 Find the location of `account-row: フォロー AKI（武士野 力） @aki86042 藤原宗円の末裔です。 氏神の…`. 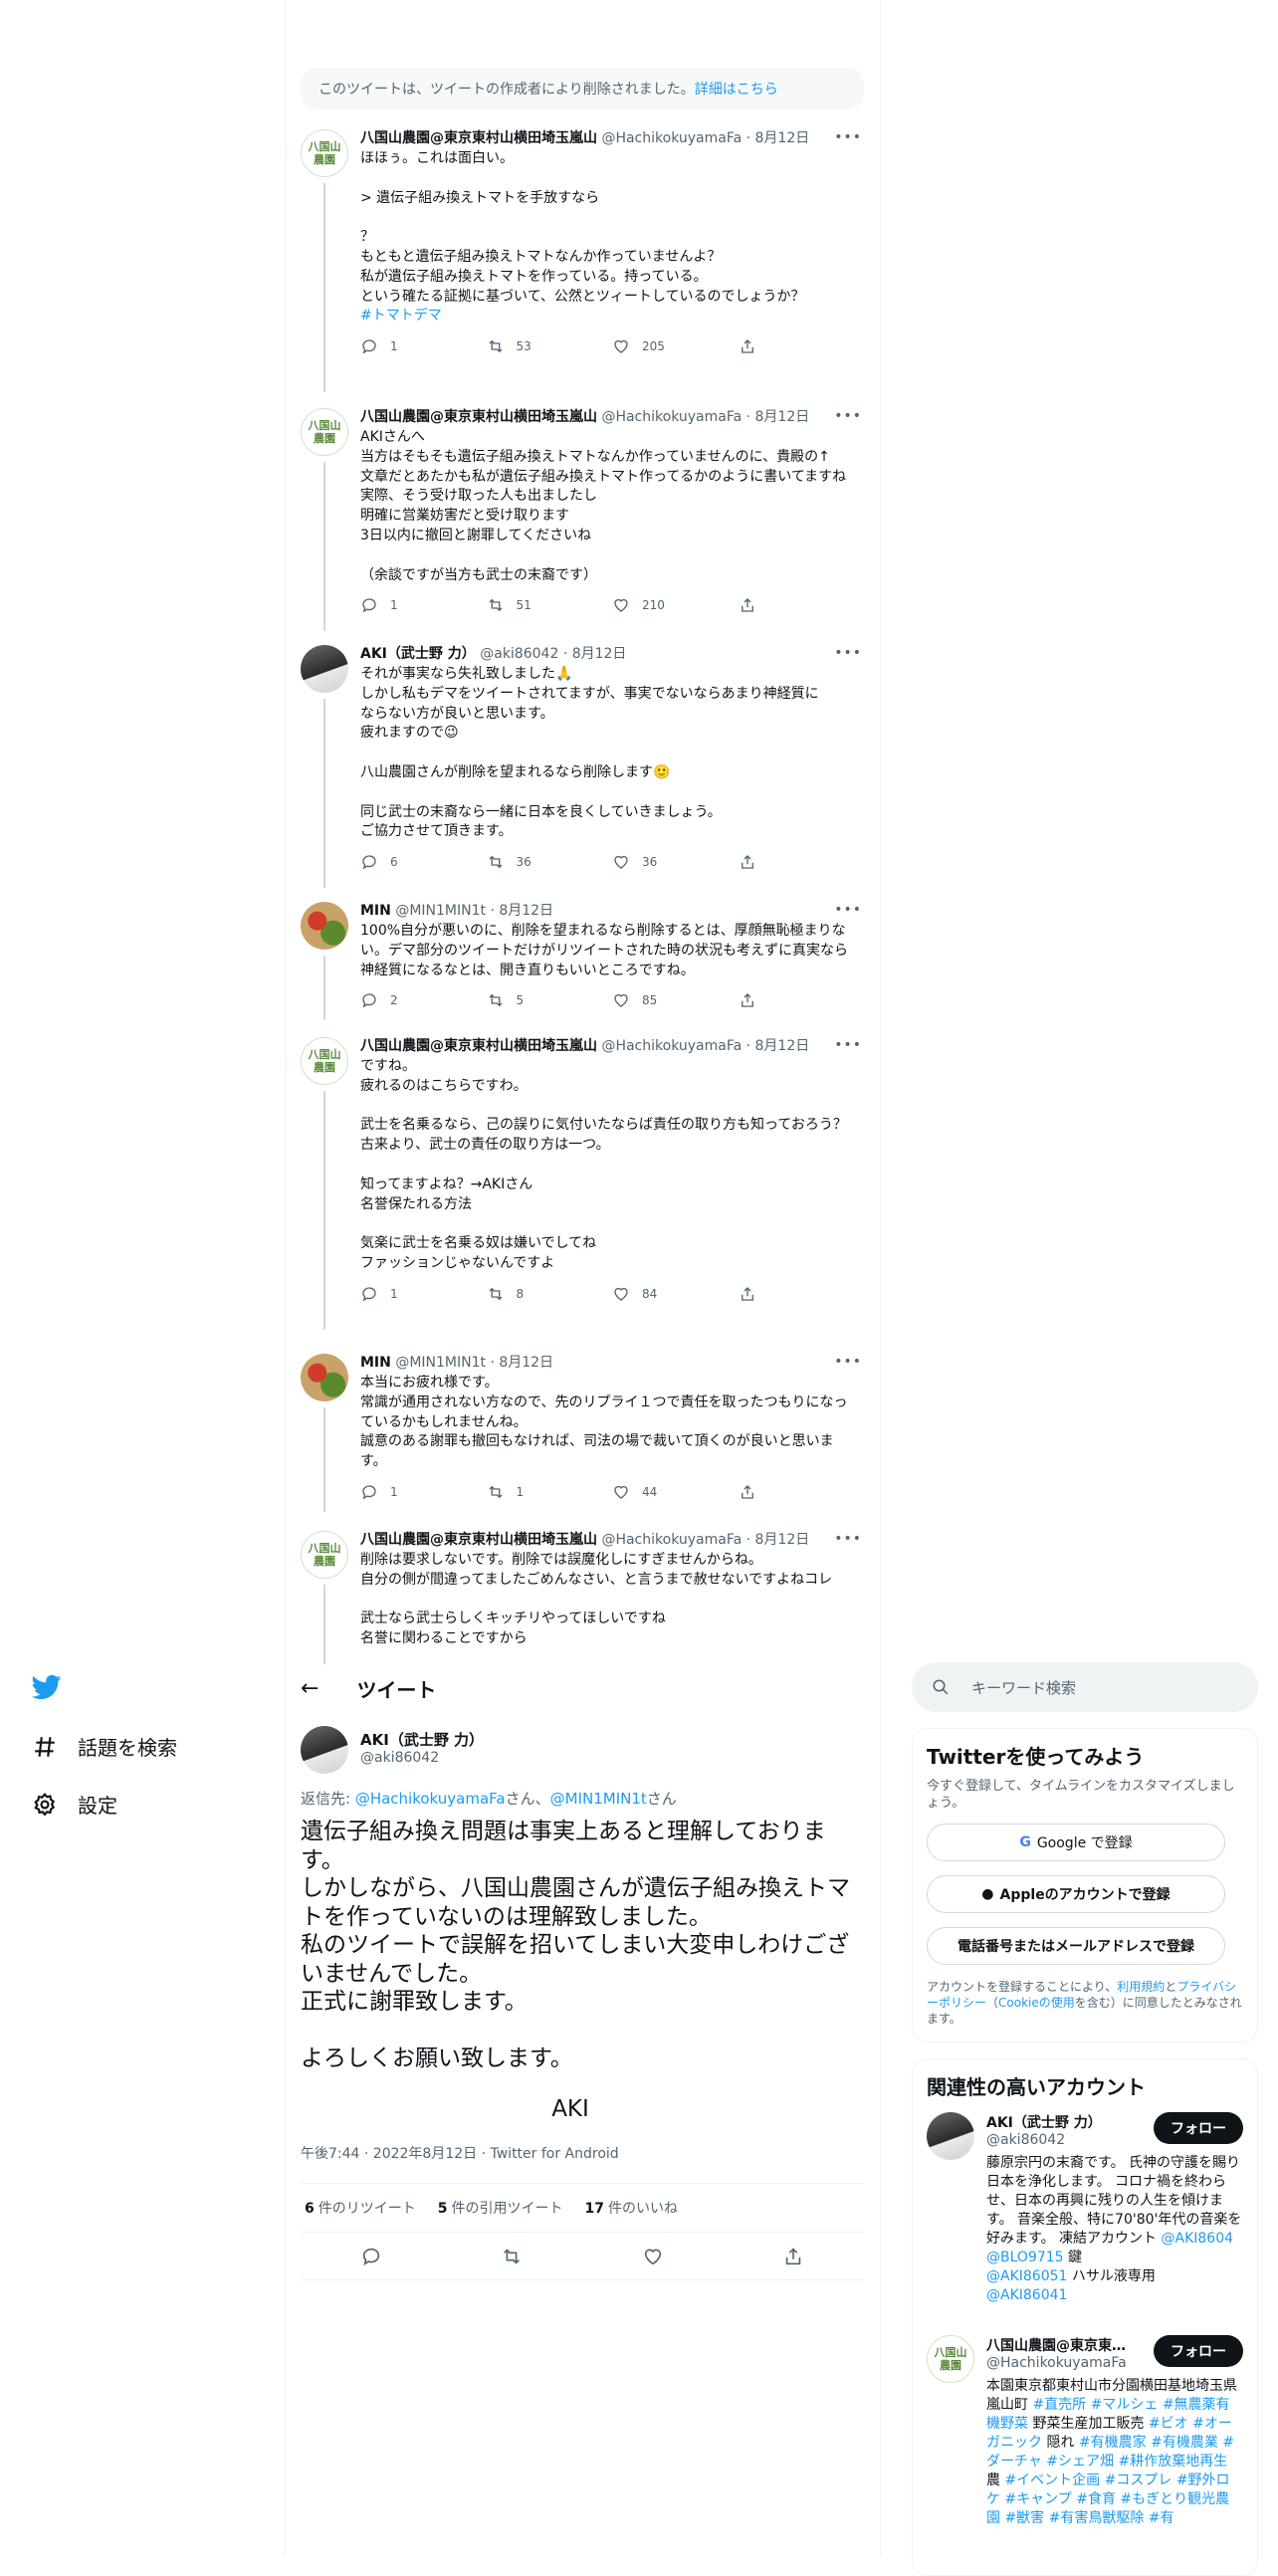

account-row: フォロー AKI（武士野 力） @aki86042 藤原宗円の末裔です。 氏神の… is located at coordinates (1085, 2208).